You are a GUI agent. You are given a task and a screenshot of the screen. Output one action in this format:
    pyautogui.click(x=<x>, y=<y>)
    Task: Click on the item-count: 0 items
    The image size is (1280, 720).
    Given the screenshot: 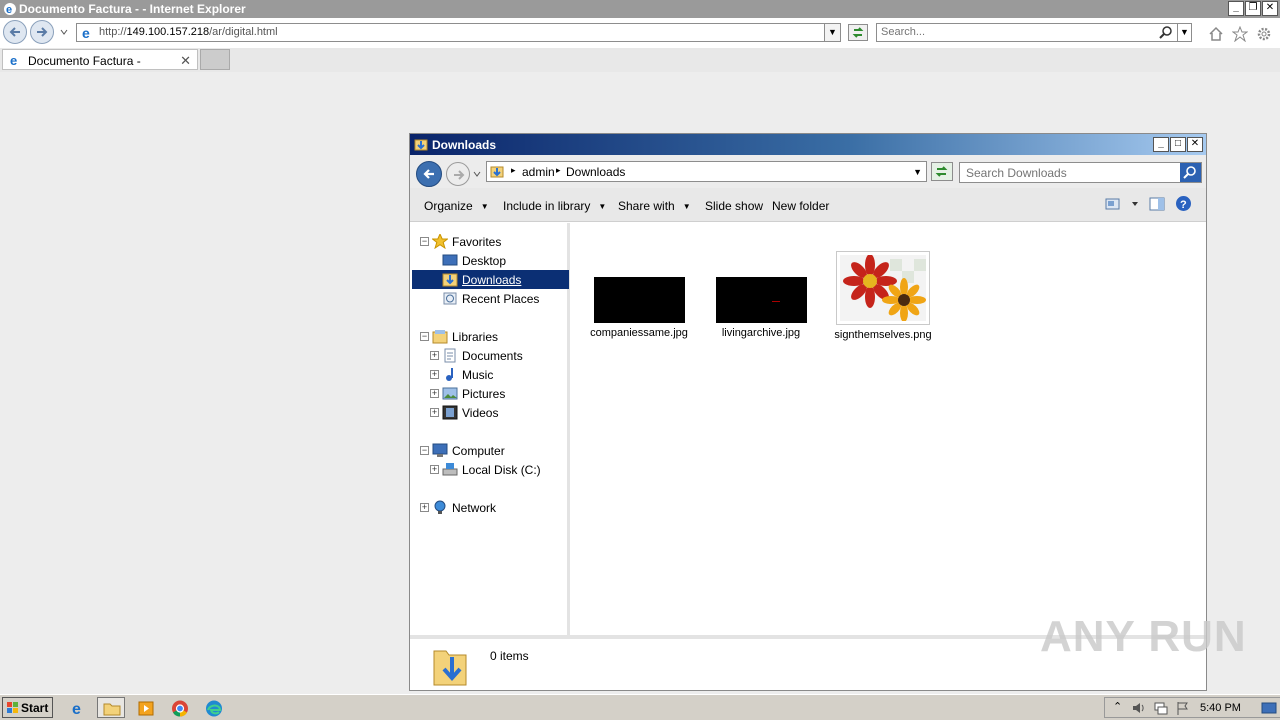 What is the action you would take?
    pyautogui.click(x=509, y=656)
    